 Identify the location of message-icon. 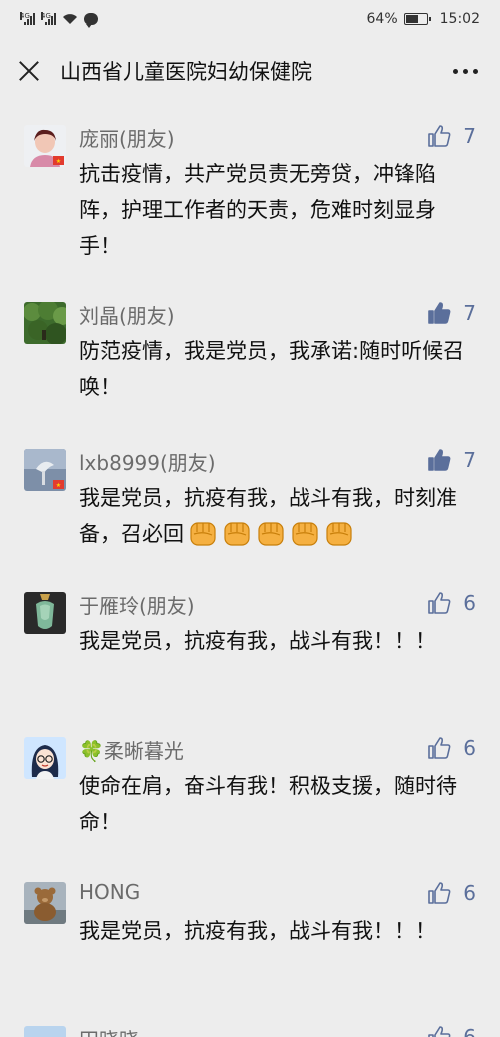
(91, 20).